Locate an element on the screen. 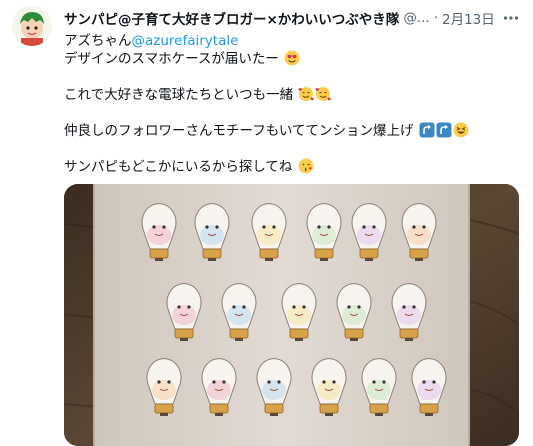 The image size is (533, 446). tweet-line-5-text: サンパピもどこかにいるから探してね is located at coordinates (178, 167).